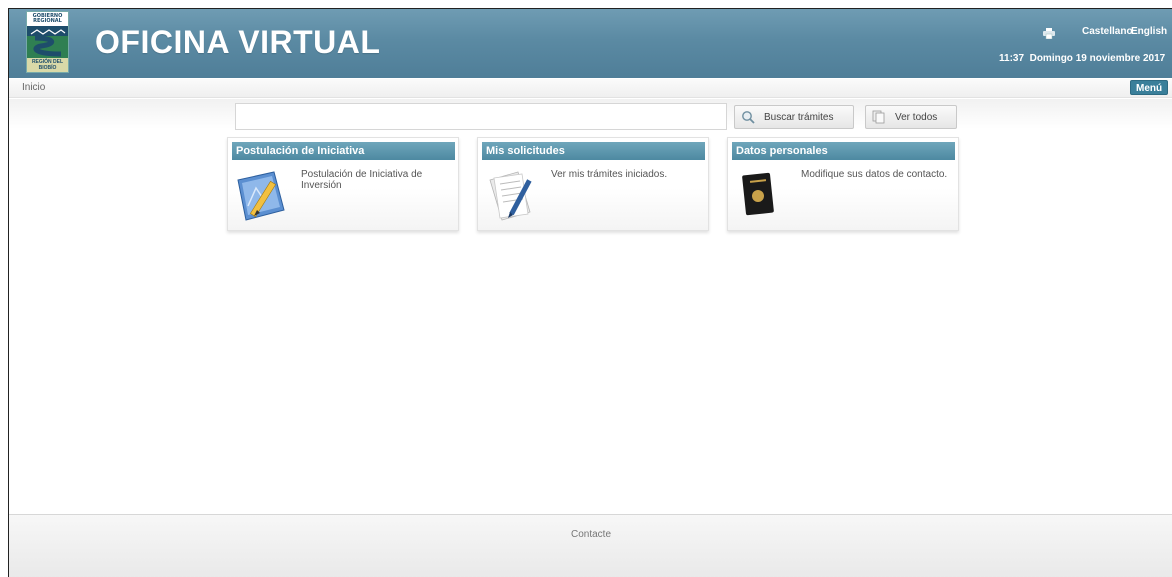 This screenshot has height=577, width=1172. Describe the element at coordinates (1107, 31) in the screenshot. I see `language-castellano-link: Castellano` at that location.